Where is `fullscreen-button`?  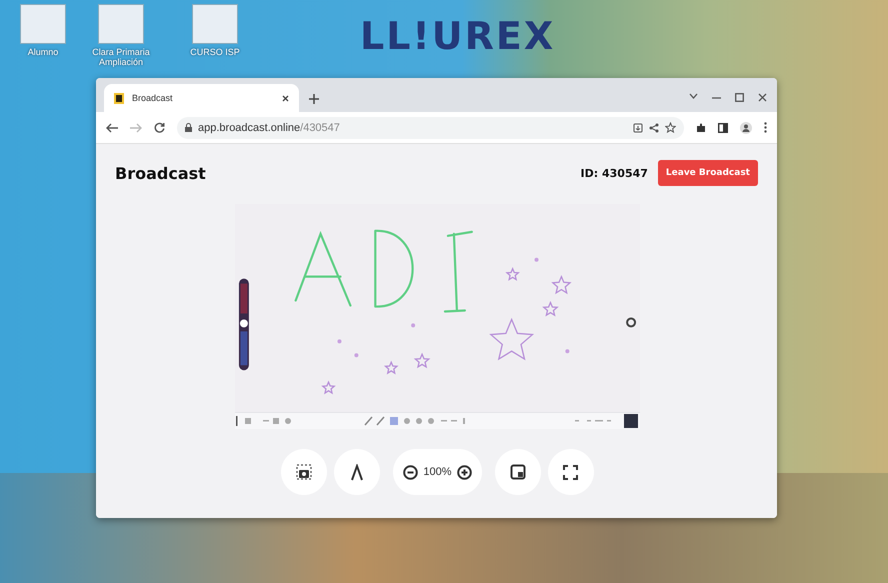
fullscreen-button is located at coordinates (571, 472).